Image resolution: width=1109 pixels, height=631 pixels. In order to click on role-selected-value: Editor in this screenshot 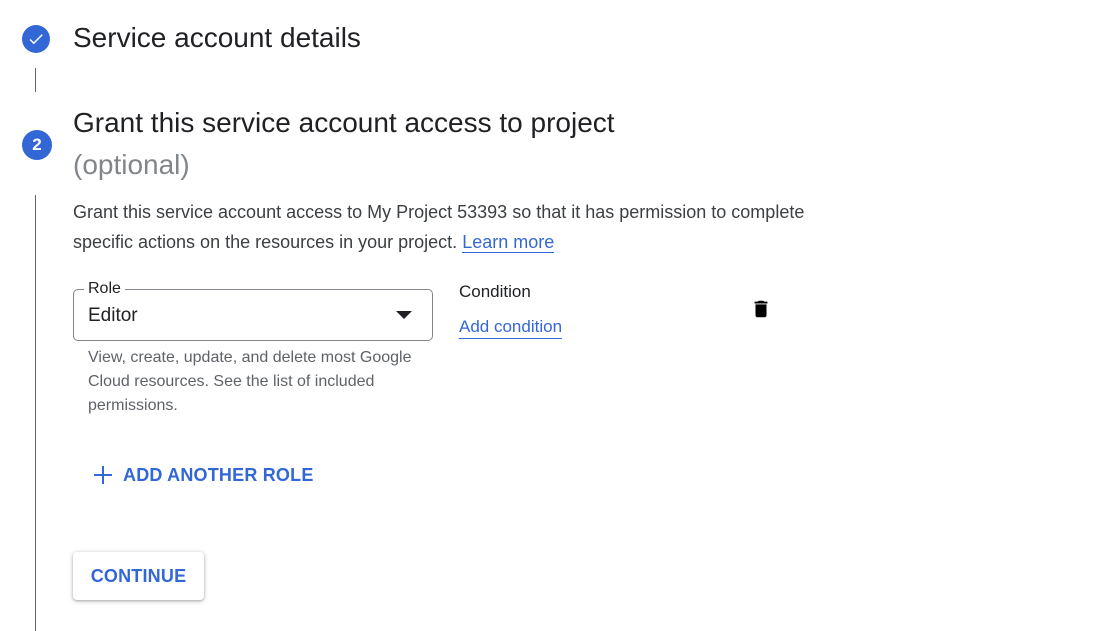, I will do `click(113, 316)`.